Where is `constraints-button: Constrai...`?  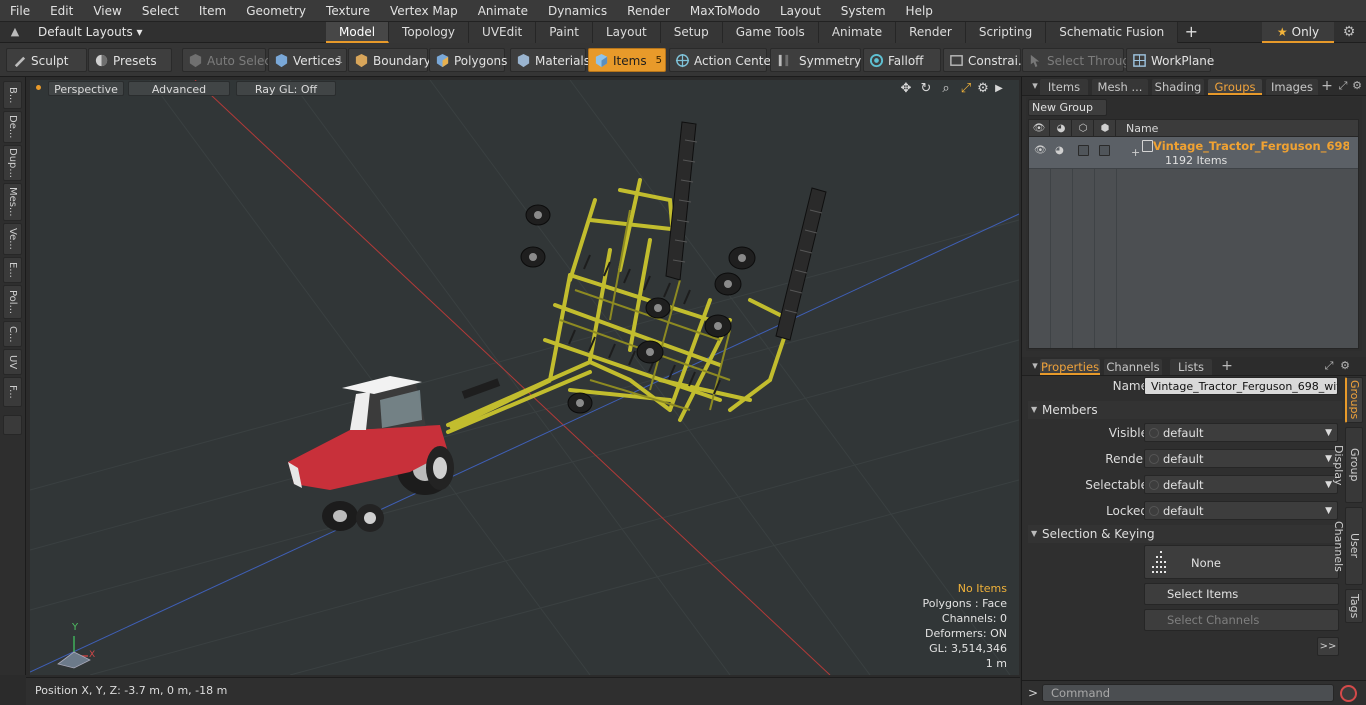 constraints-button: Constrai... is located at coordinates (986, 60).